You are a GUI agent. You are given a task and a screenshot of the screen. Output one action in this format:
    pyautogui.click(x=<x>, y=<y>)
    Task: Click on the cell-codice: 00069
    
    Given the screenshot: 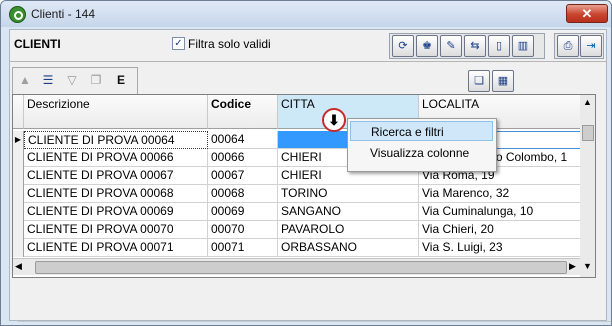 What is the action you would take?
    pyautogui.click(x=243, y=212)
    